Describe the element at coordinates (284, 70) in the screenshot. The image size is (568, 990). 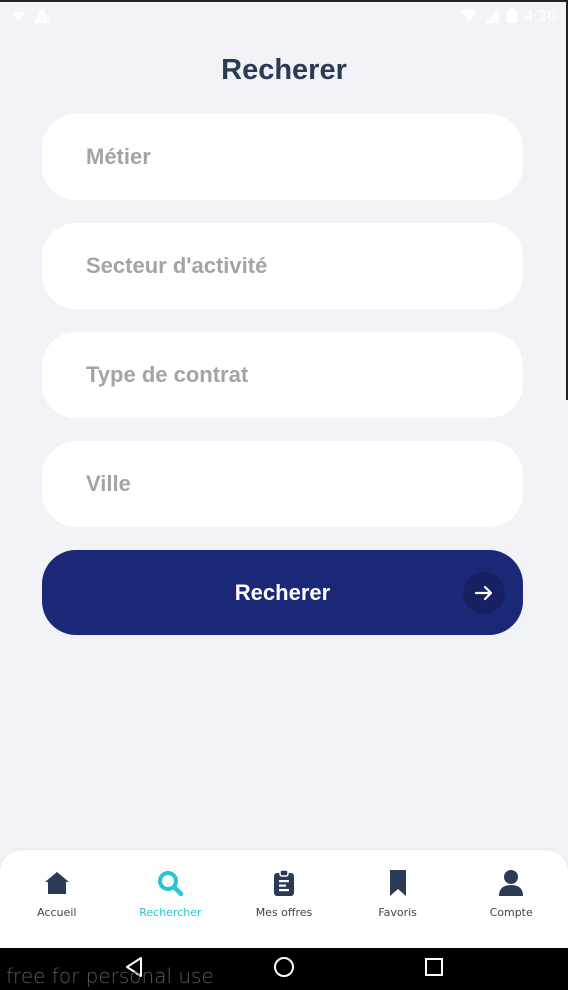
I see `page-title: Recherer` at that location.